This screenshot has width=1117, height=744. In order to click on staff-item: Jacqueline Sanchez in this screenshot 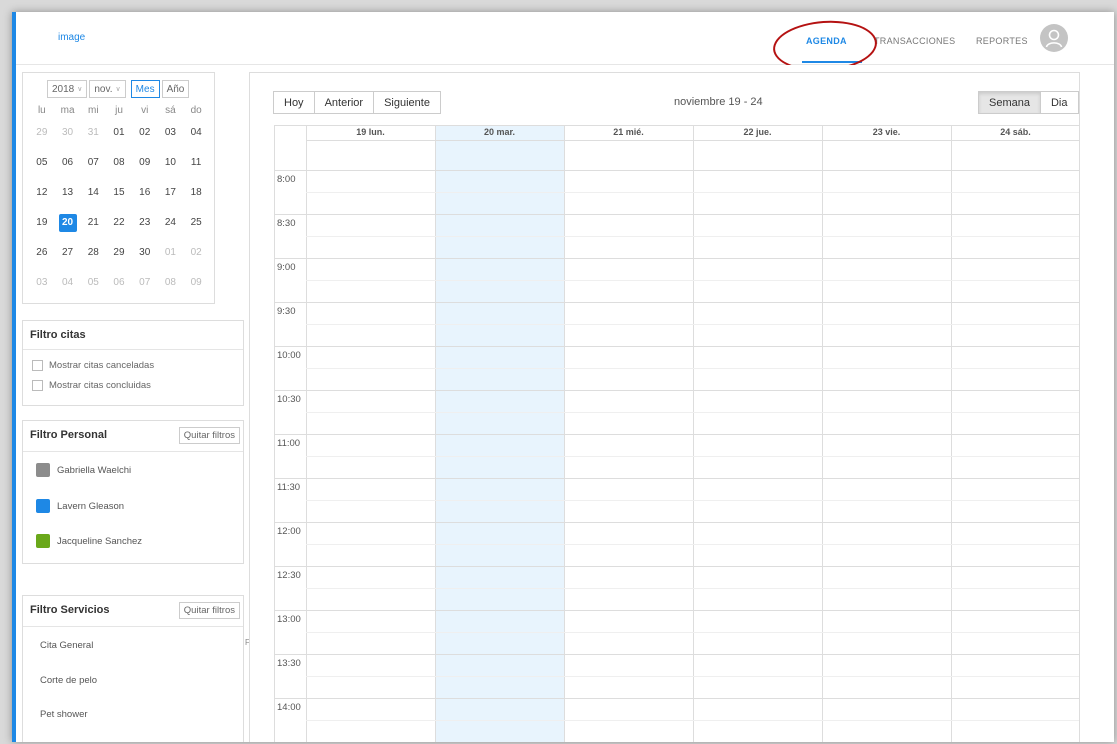, I will do `click(89, 541)`.